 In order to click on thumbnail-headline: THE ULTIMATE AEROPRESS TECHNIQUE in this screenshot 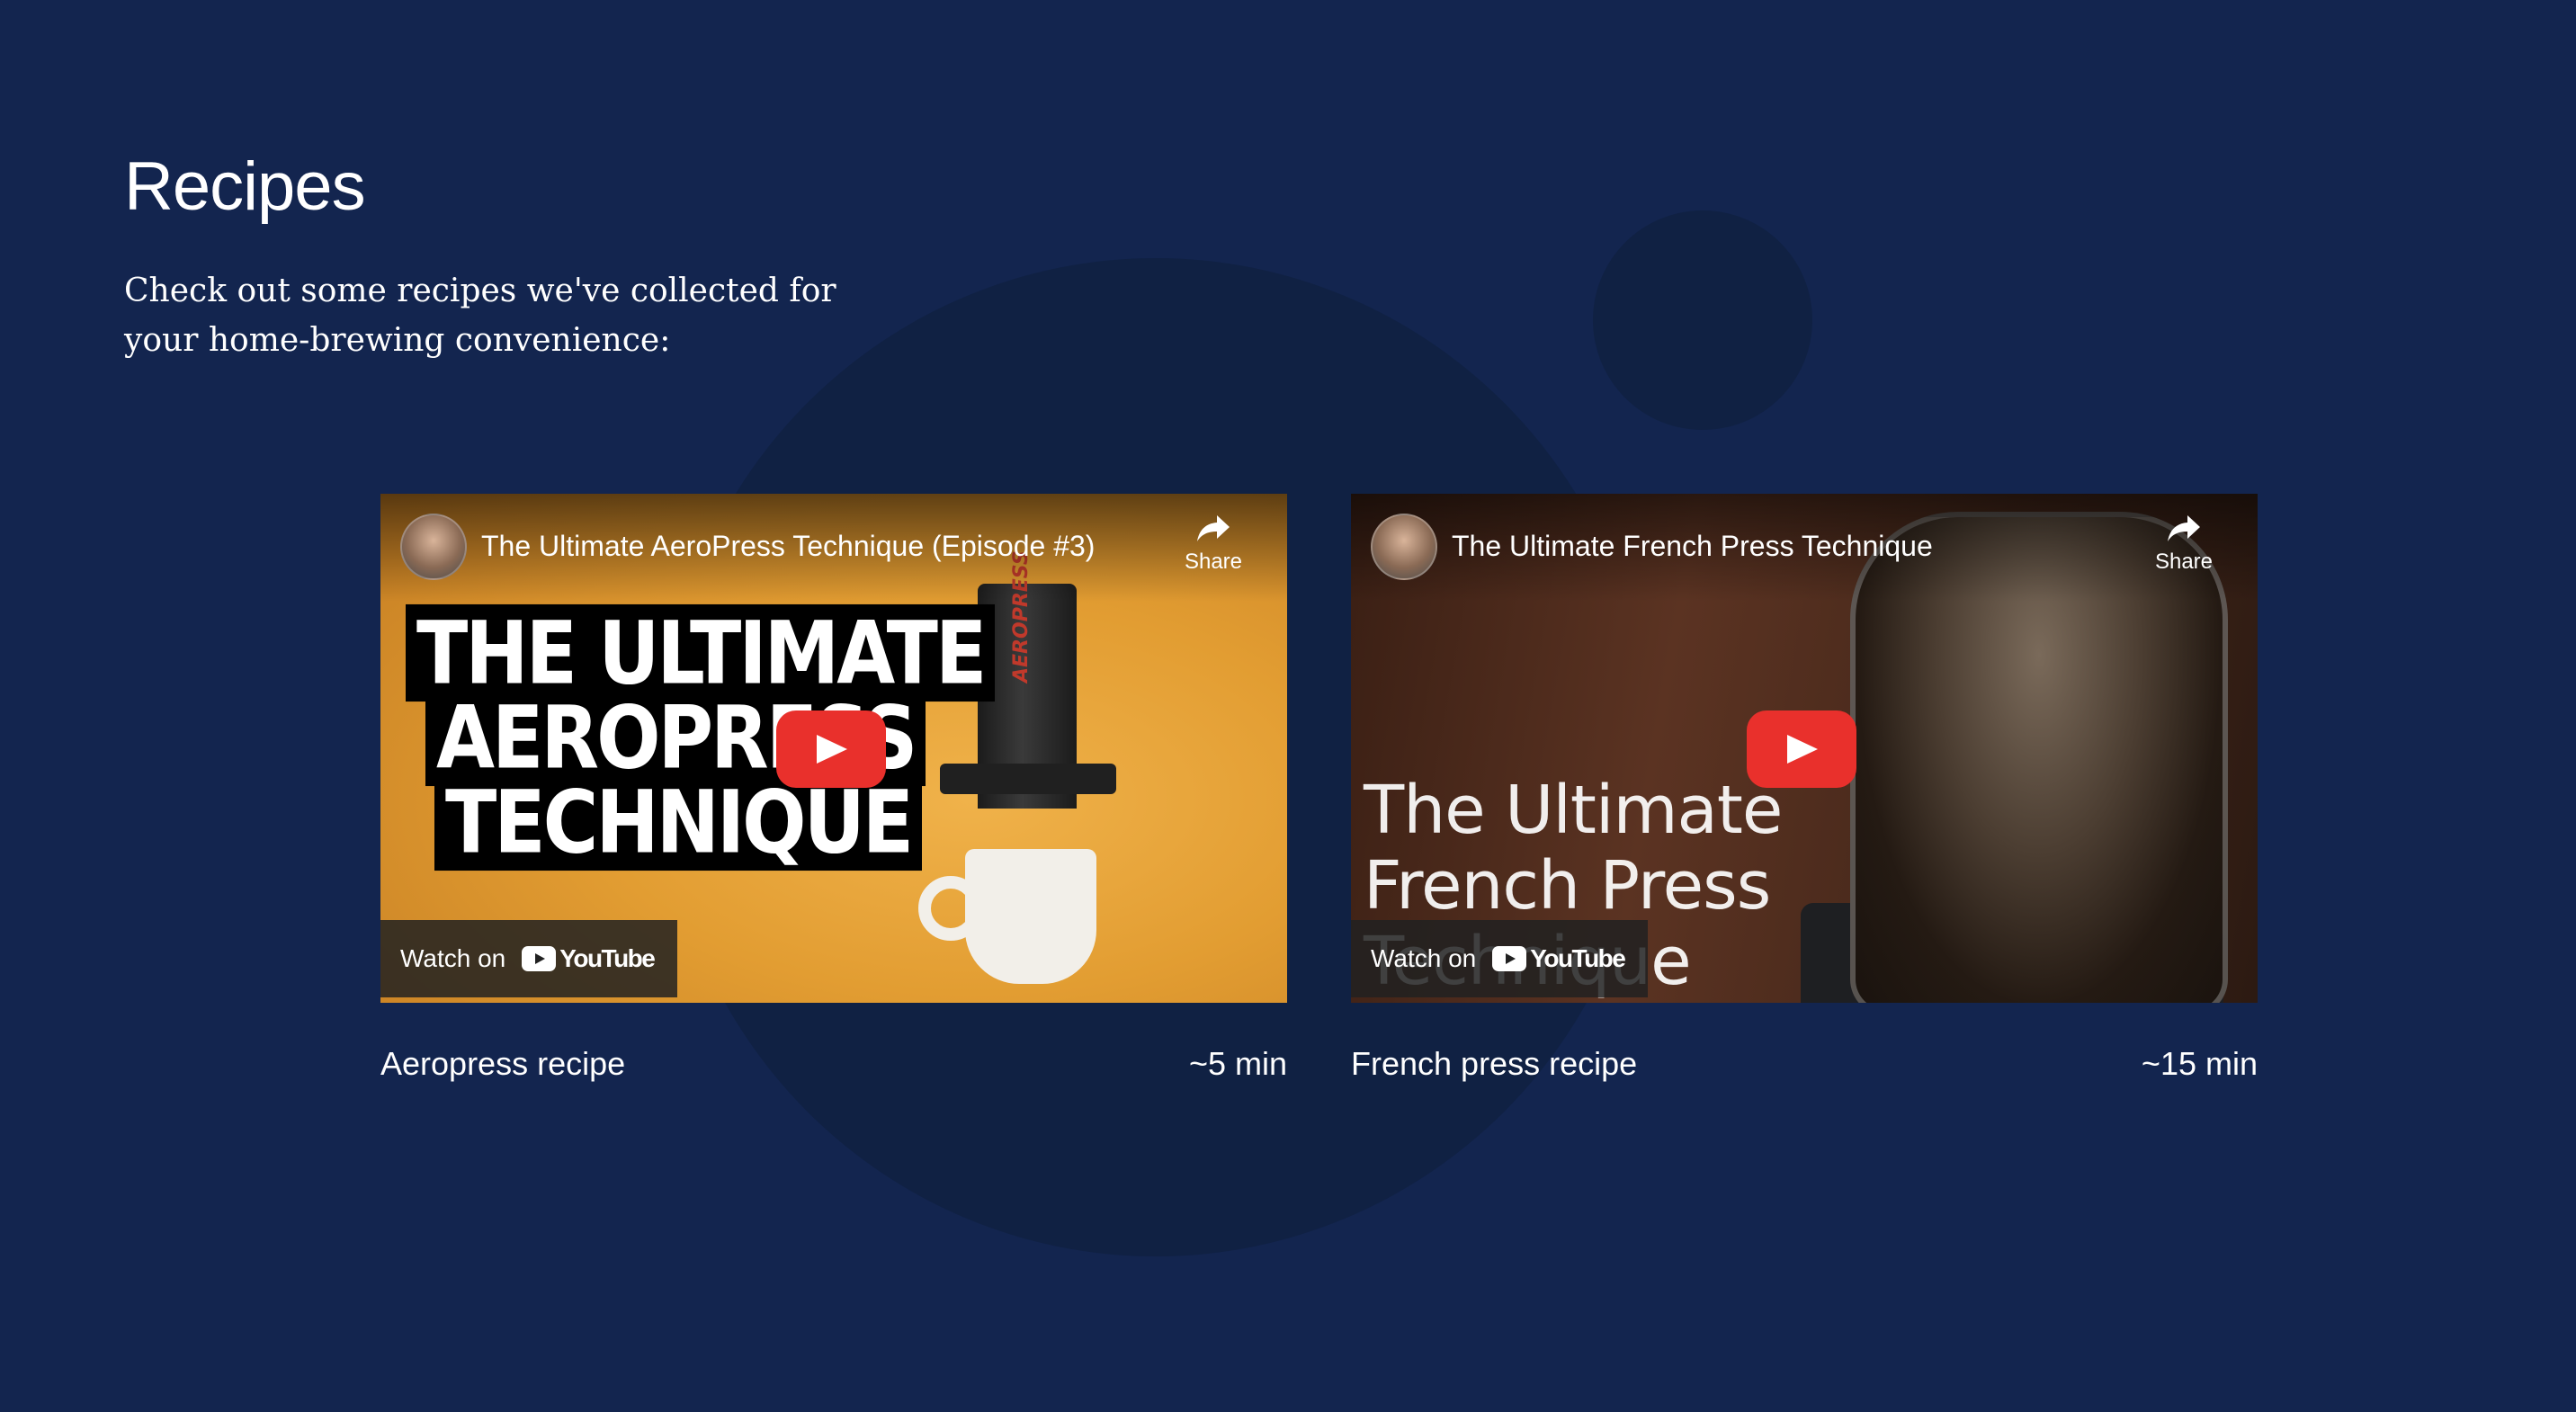, I will do `click(701, 737)`.